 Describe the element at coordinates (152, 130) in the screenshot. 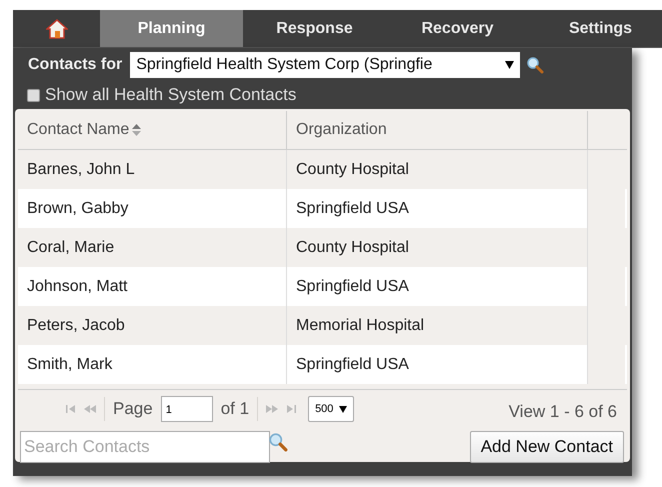

I see `column-header: Contact Name` at that location.